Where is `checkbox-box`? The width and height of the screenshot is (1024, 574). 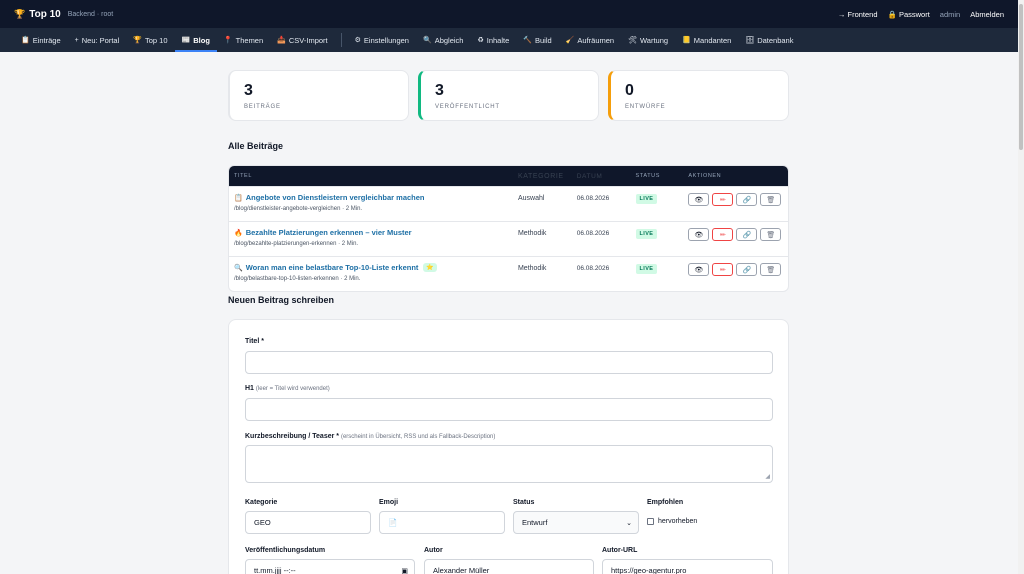 checkbox-box is located at coordinates (650, 521).